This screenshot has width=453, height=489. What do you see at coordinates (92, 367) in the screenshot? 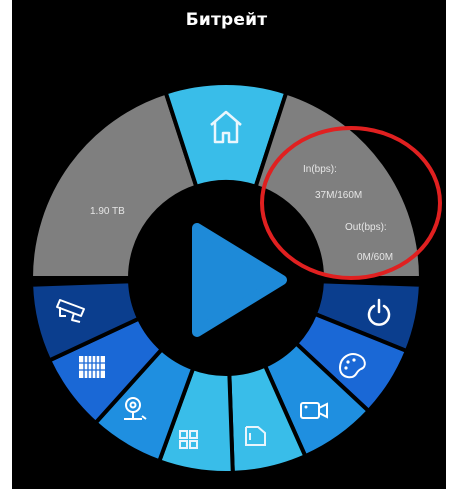
I see `barcode-icon` at bounding box center [92, 367].